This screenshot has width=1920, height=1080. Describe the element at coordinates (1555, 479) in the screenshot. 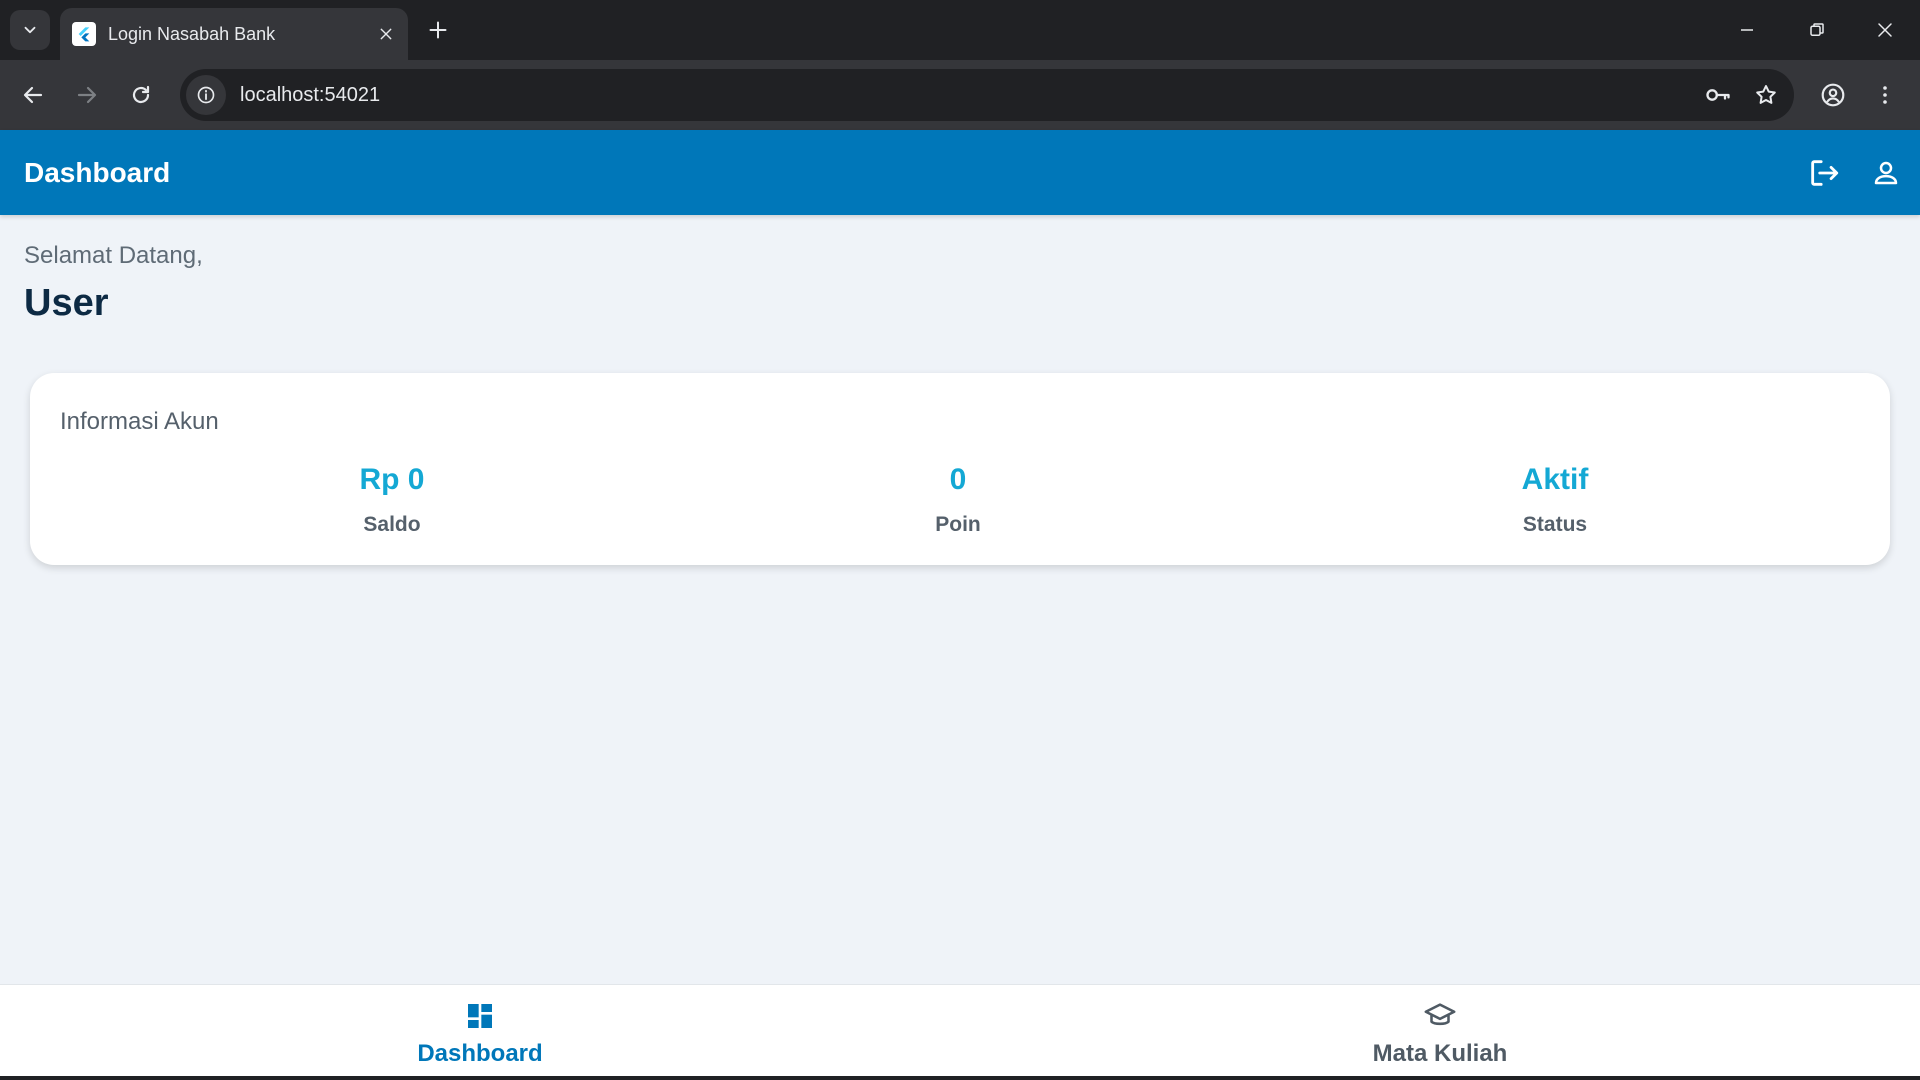

I see `stat-value: Aktif` at that location.